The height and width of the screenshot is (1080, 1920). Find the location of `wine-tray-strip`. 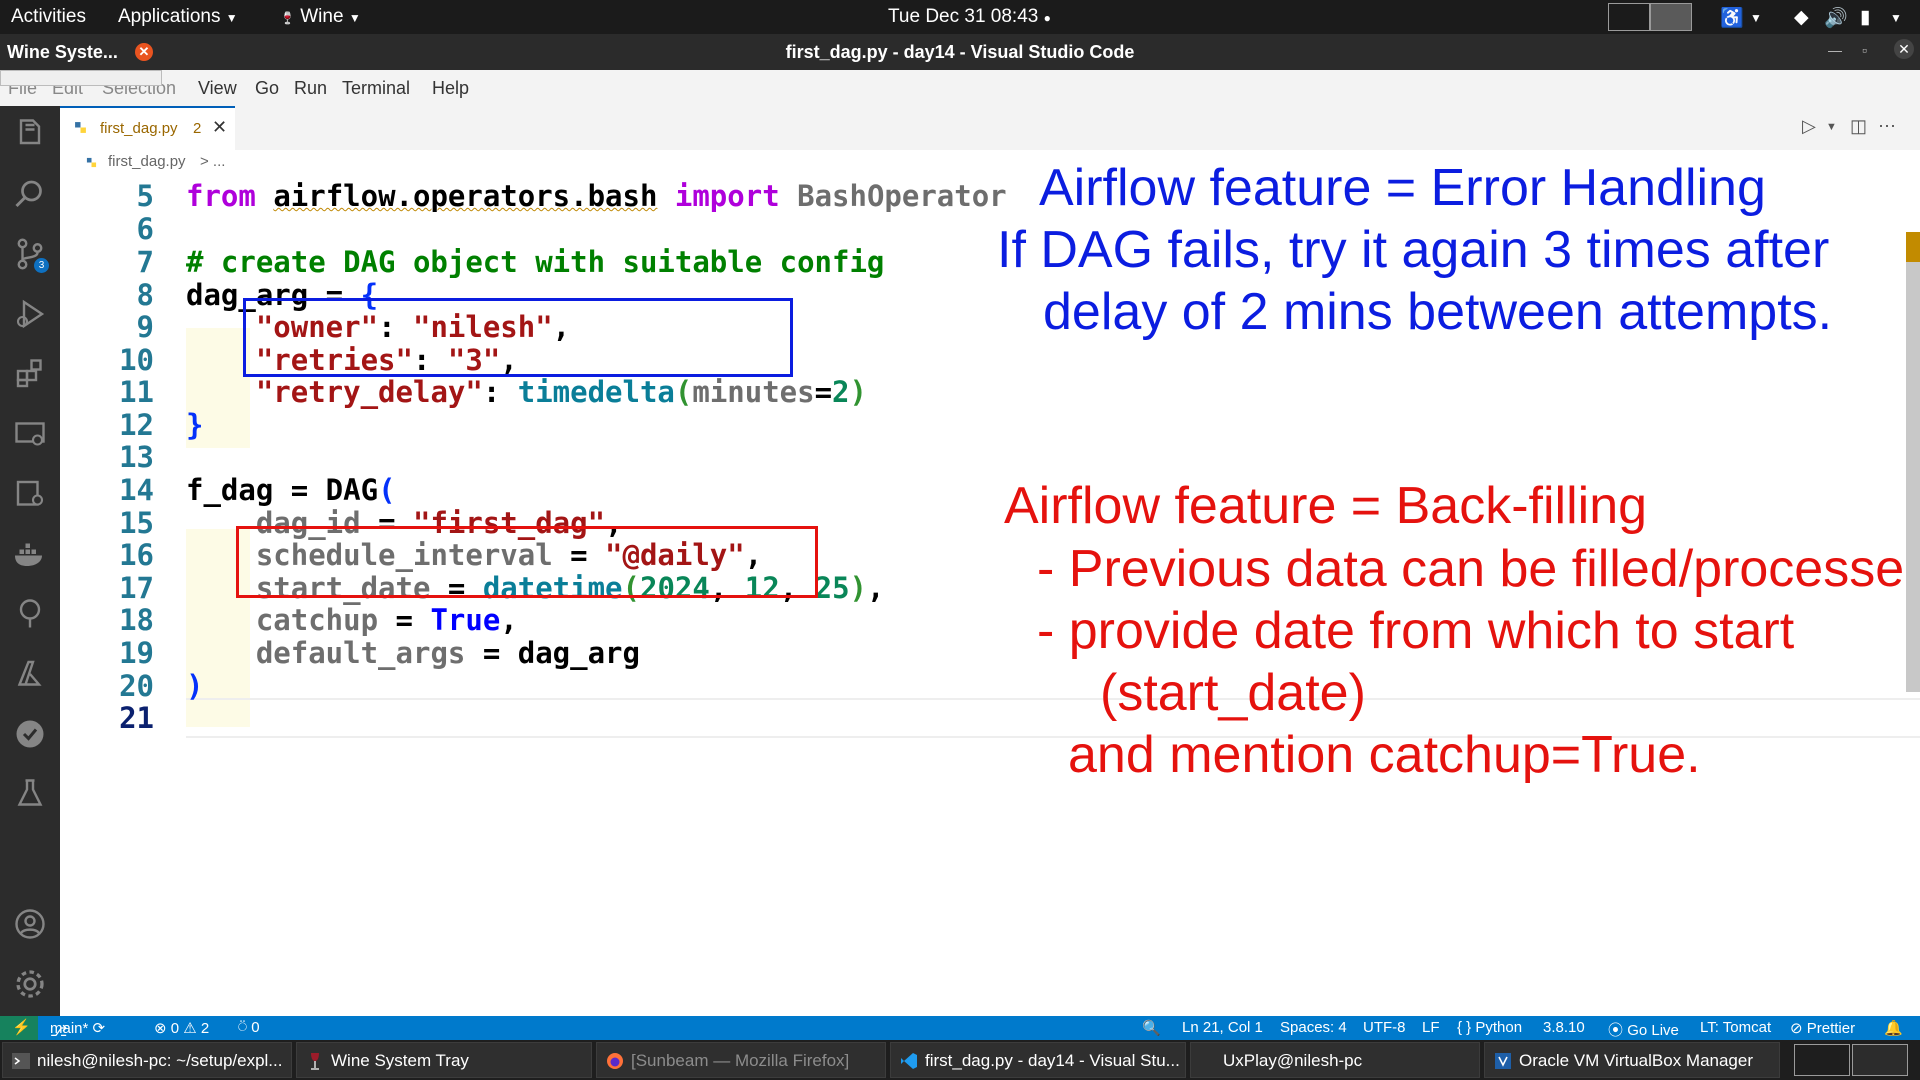

wine-tray-strip is located at coordinates (81, 78).